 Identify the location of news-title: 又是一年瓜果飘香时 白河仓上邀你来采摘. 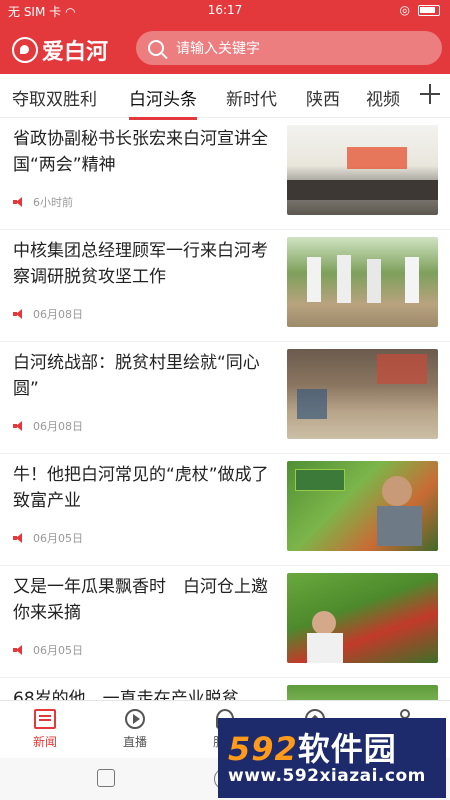
(140, 600).